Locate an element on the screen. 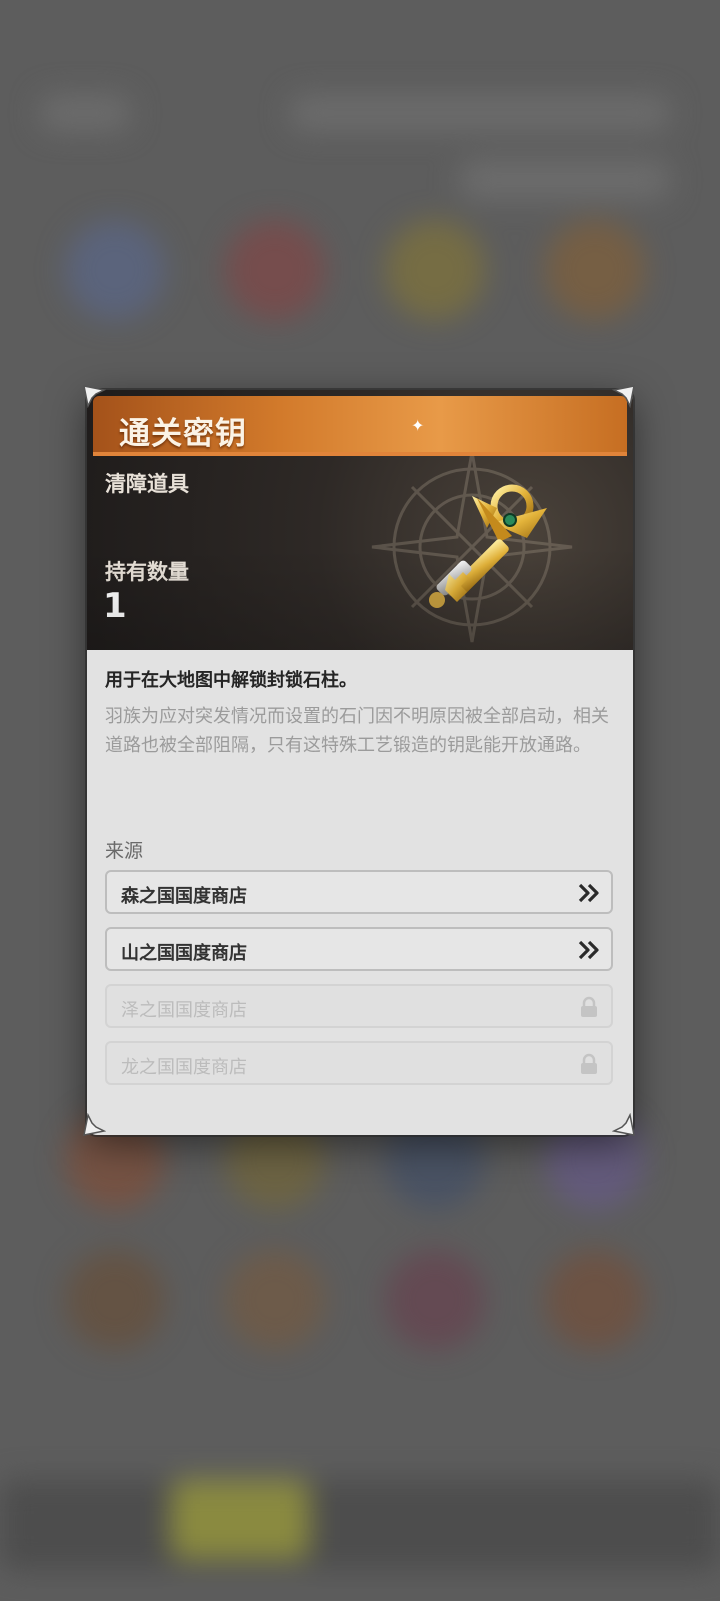 Image resolution: width=720 pixels, height=1601 pixels. item-title: 通关密钥 is located at coordinates (183, 434).